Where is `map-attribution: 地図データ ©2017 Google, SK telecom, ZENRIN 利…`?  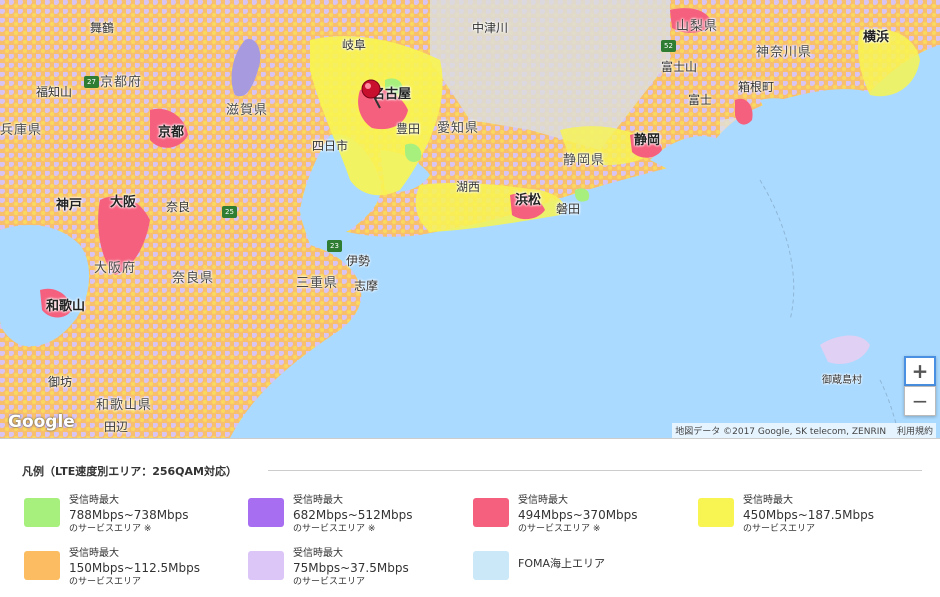 map-attribution: 地図データ ©2017 Google, SK telecom, ZENRIN 利… is located at coordinates (804, 430).